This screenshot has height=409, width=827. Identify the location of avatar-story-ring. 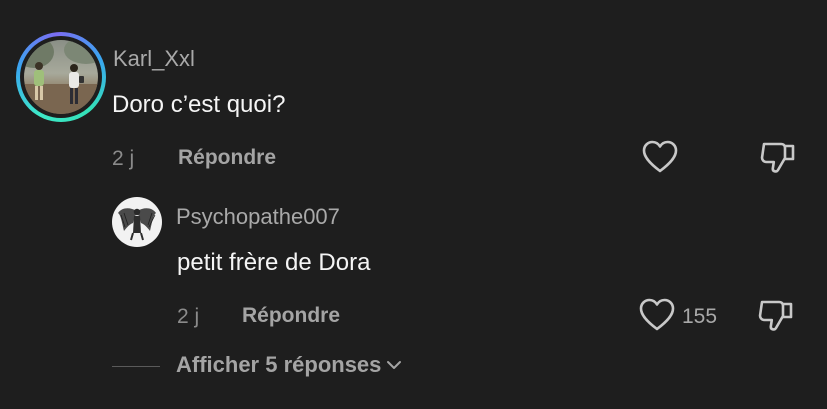
(61, 77).